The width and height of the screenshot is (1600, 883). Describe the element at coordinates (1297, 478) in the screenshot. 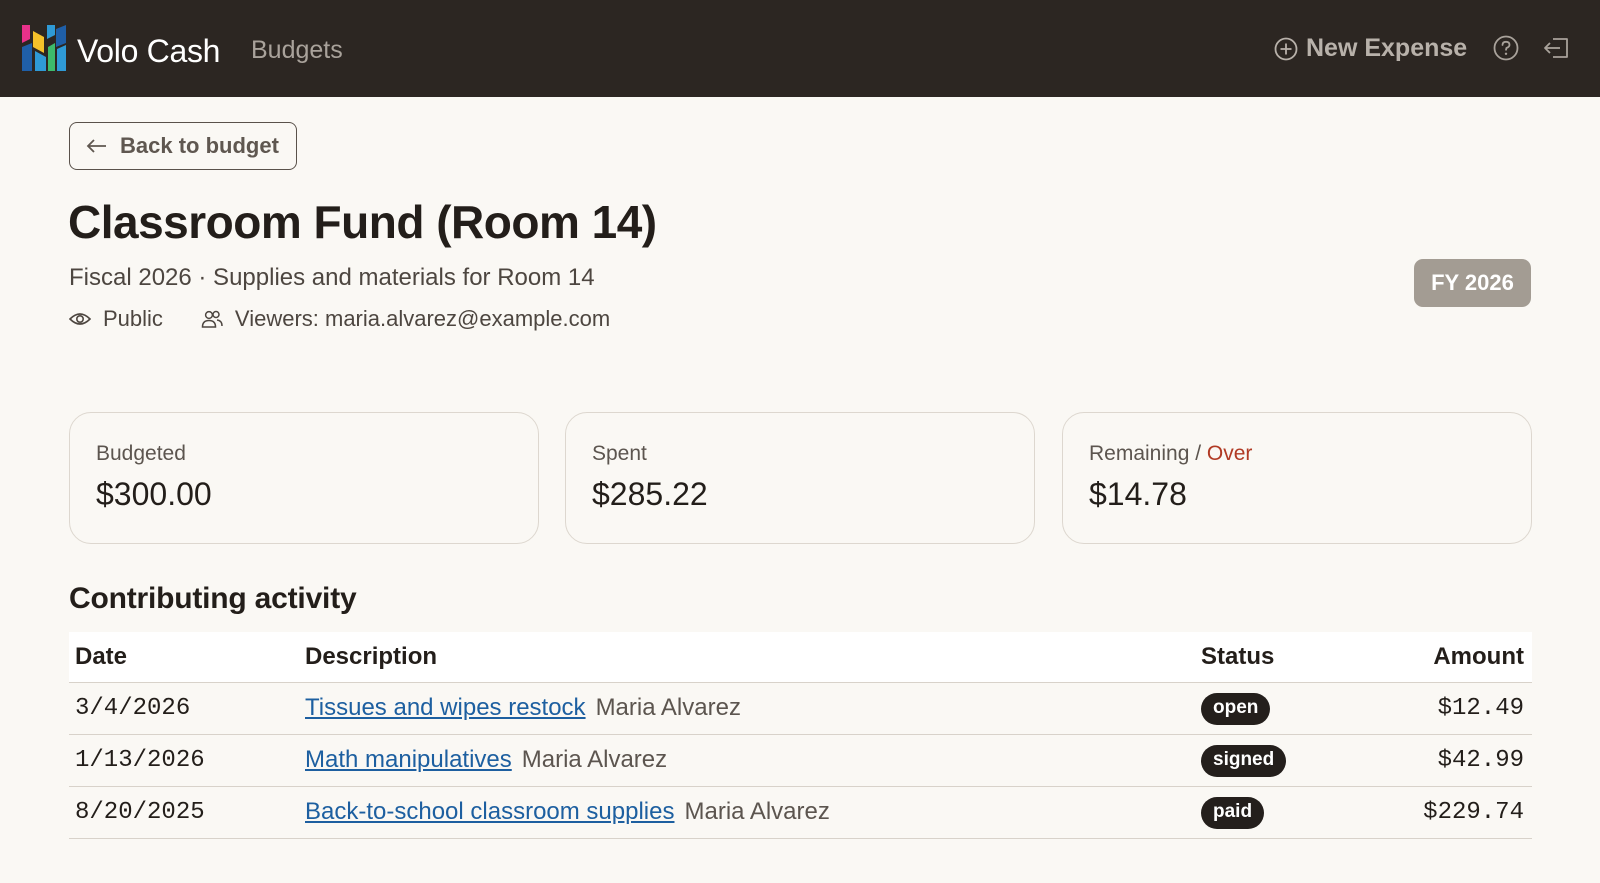

I see `remaining-card: Remaining / Over $14.78` at that location.